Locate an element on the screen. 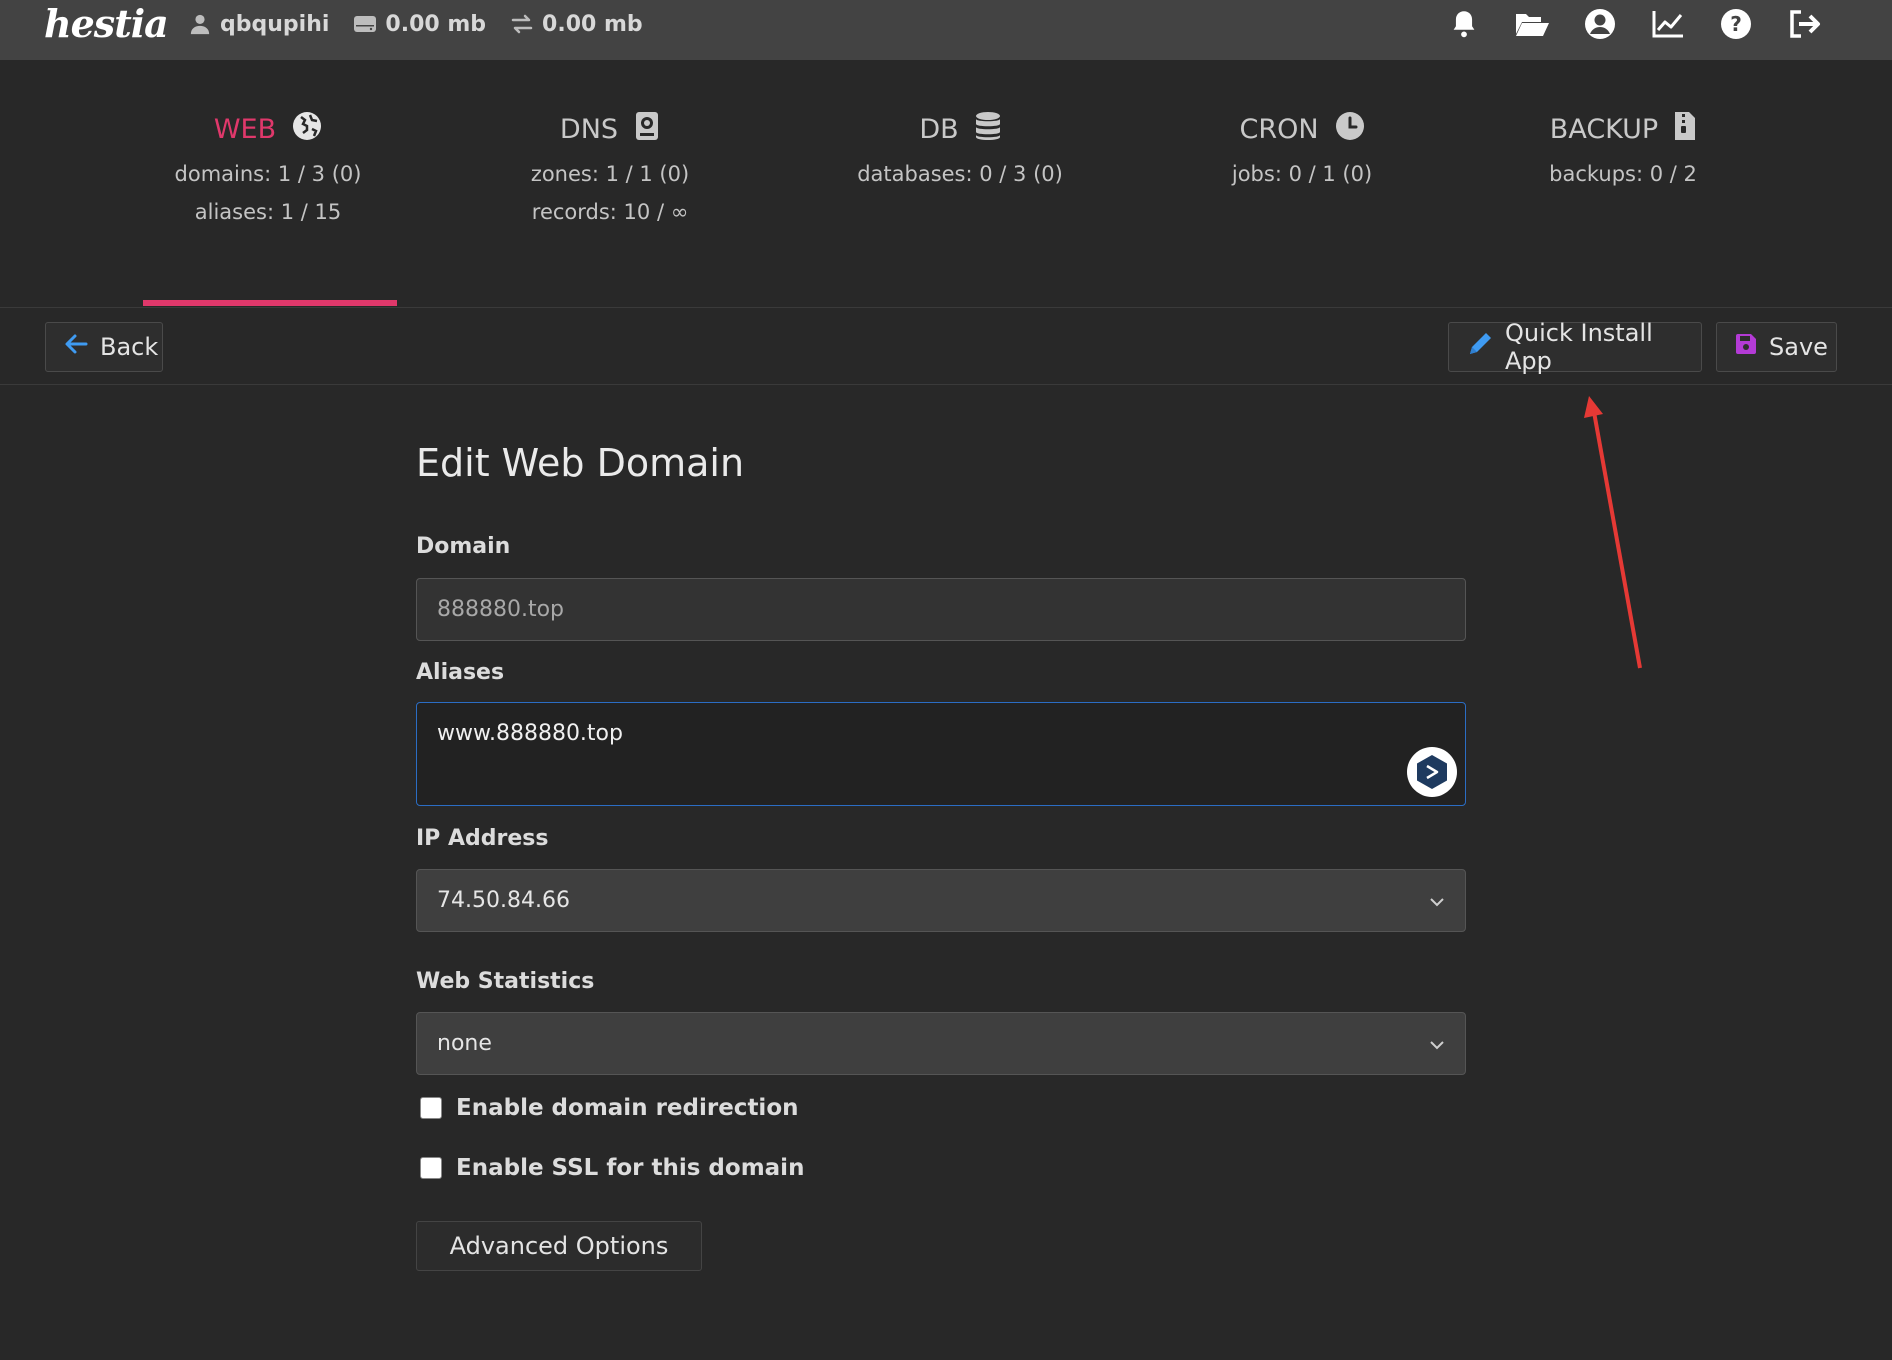  tab-cron-title: CRON is located at coordinates (1279, 129).